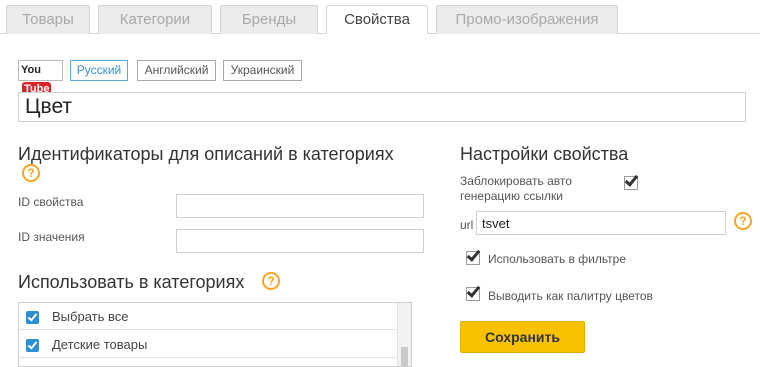 The height and width of the screenshot is (367, 760). What do you see at coordinates (176, 70) in the screenshot?
I see `lang-english-button: Английский` at bounding box center [176, 70].